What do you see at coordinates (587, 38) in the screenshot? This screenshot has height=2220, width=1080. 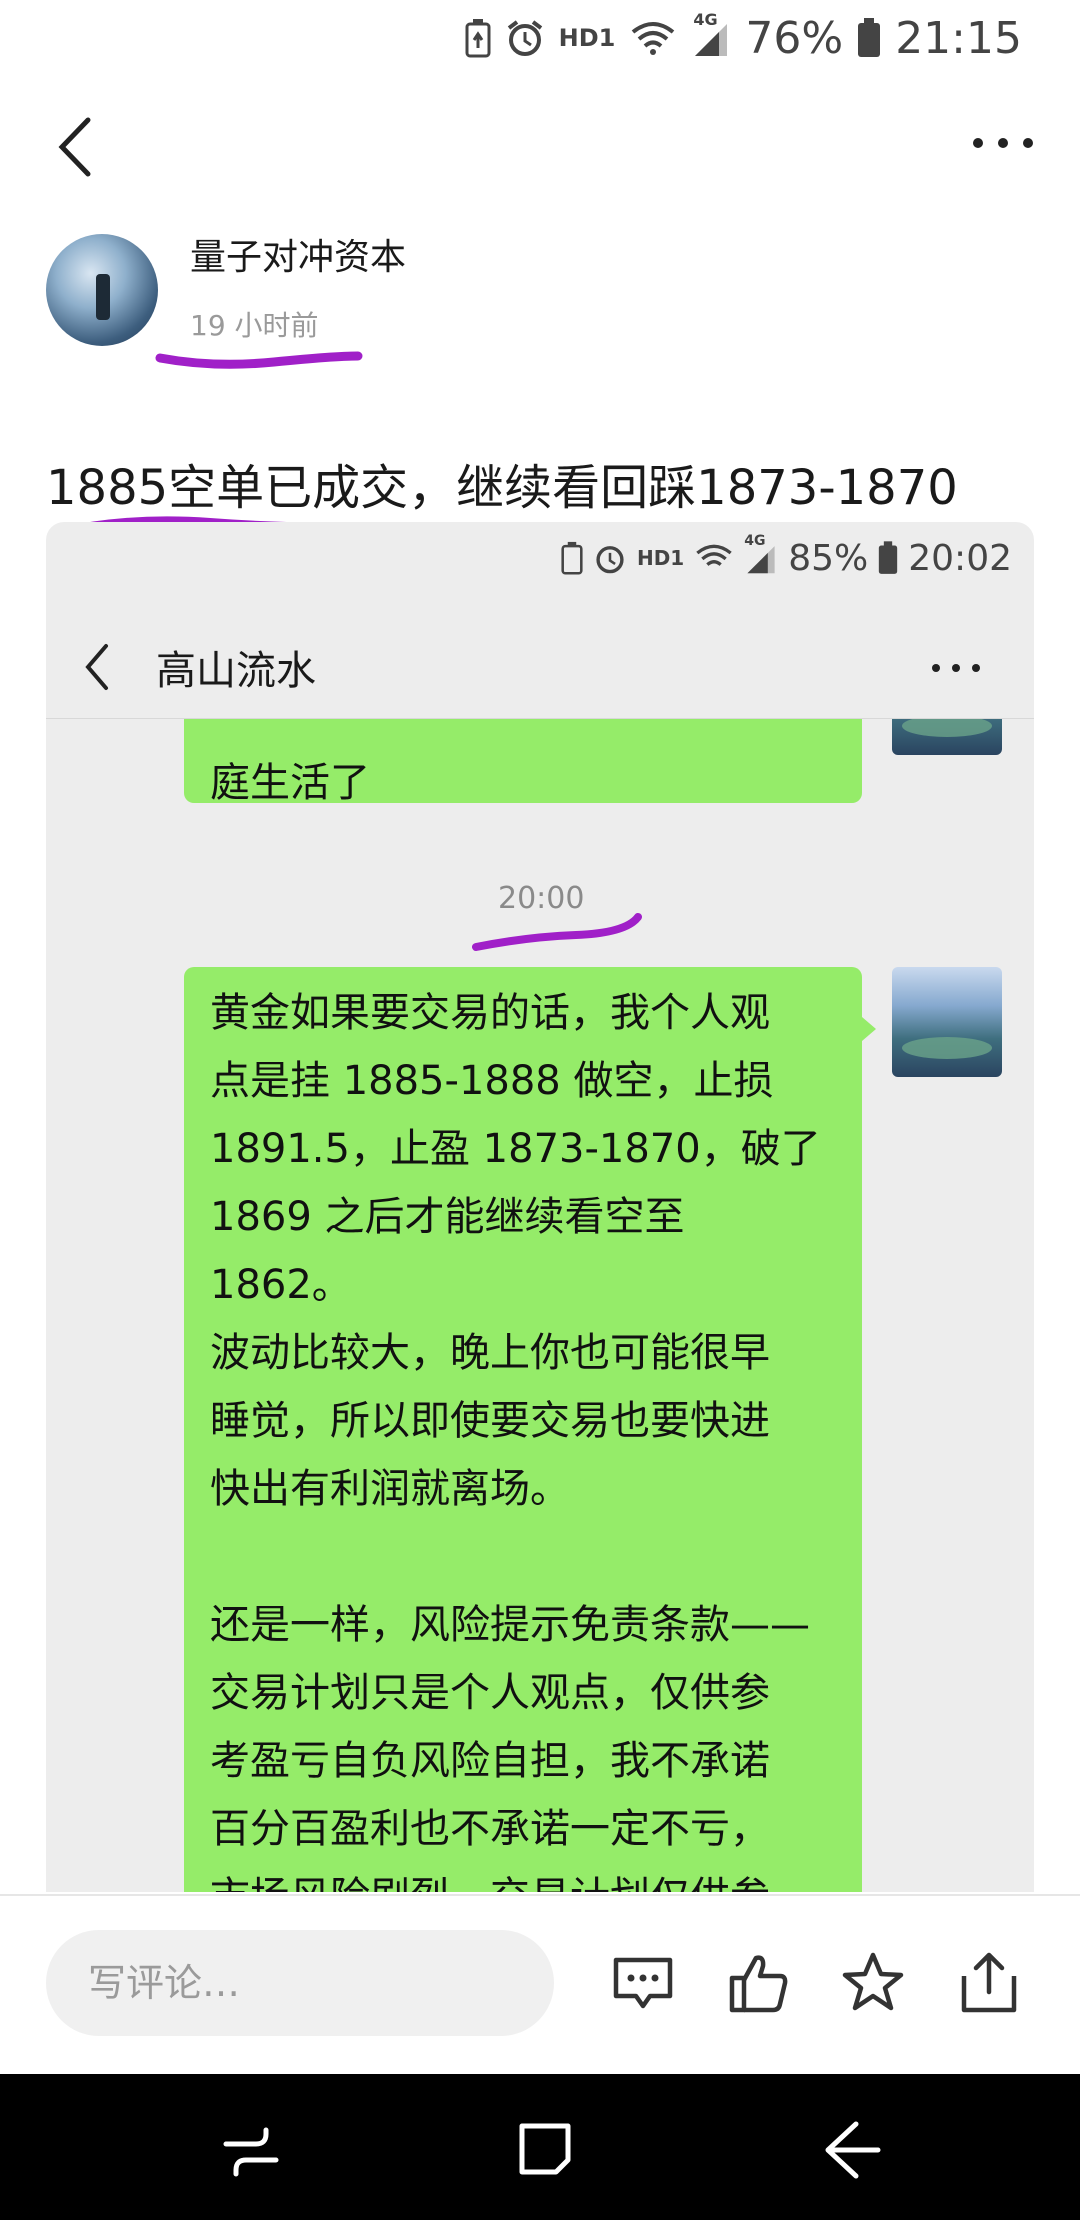 I see `hd-indicator: HD1` at bounding box center [587, 38].